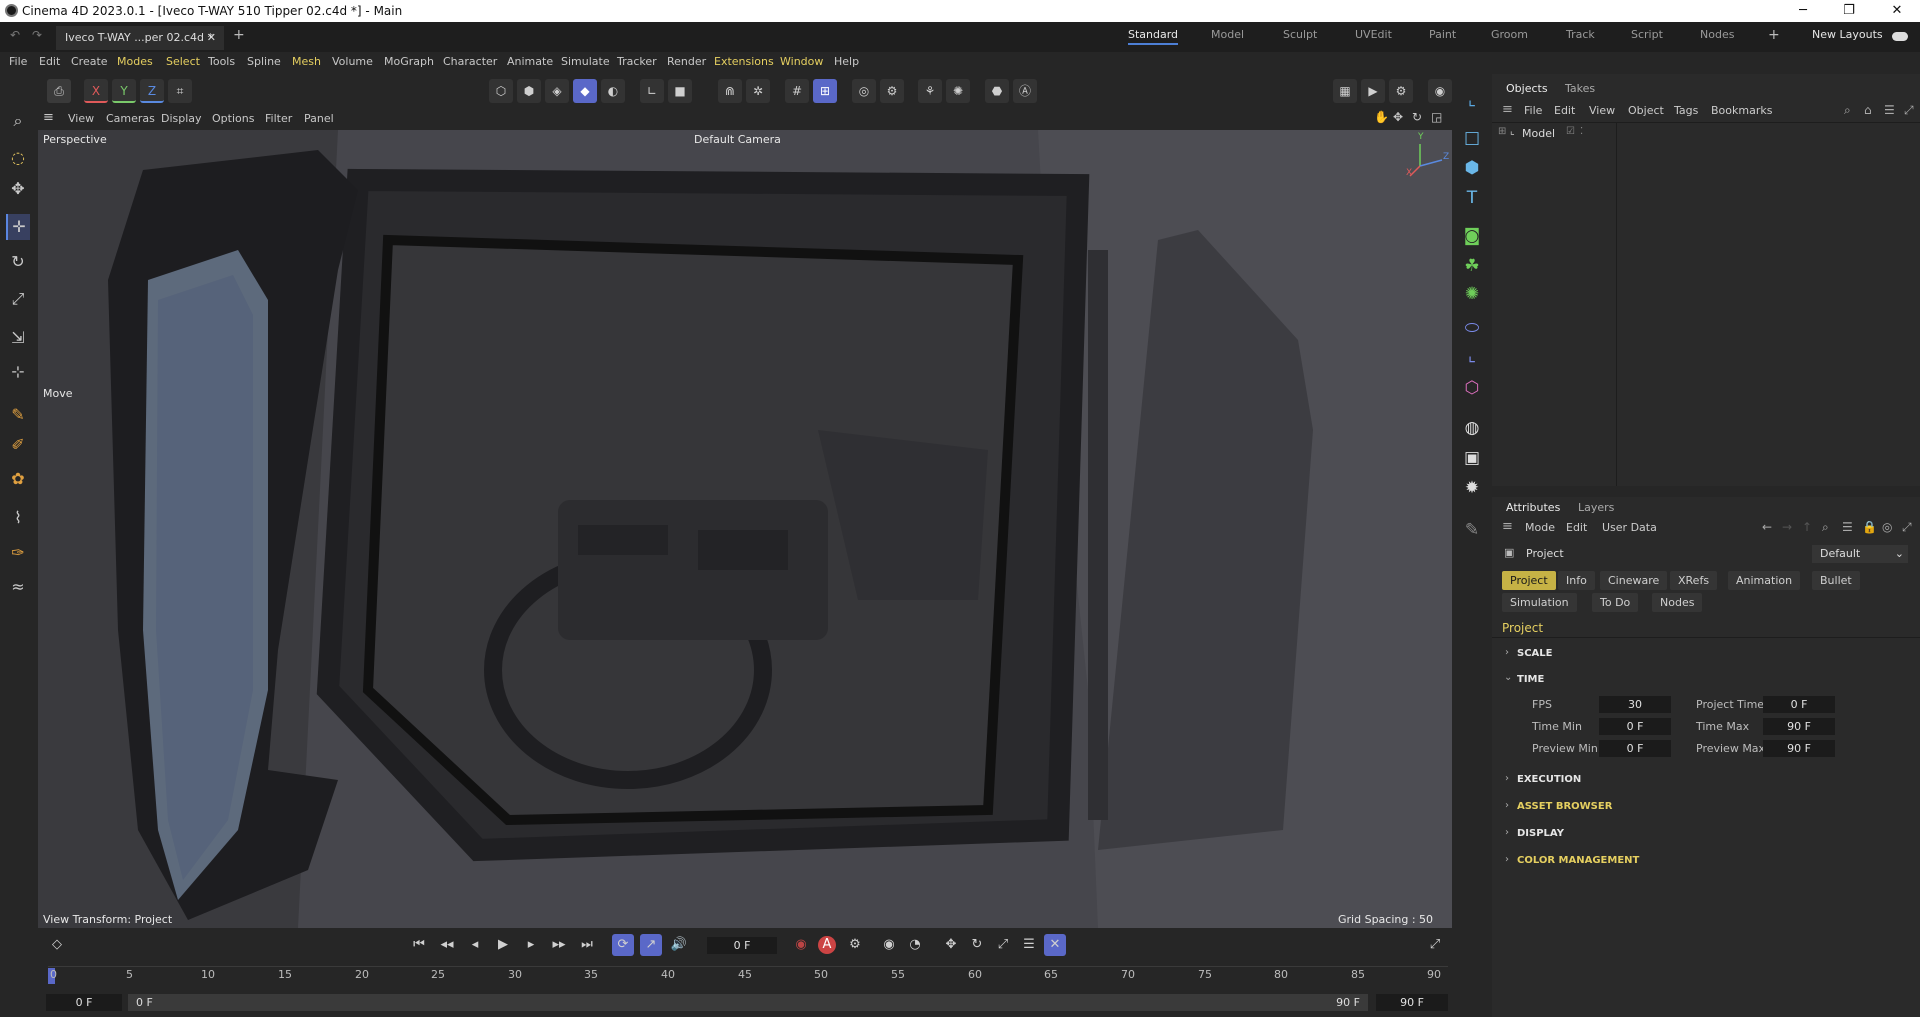 This screenshot has width=1920, height=1017. Describe the element at coordinates (742, 945) in the screenshot. I see `current-frame-field: 0 F` at that location.